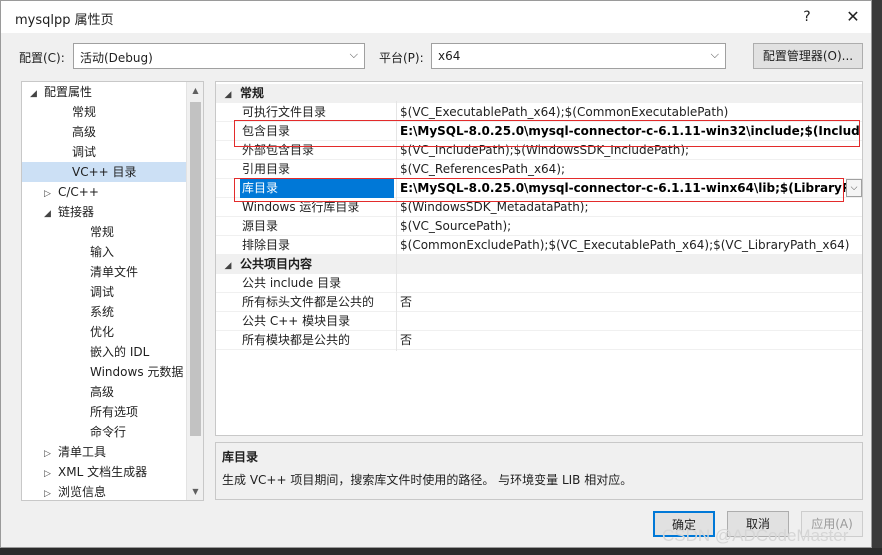  I want to click on tree-item-label: 输入, so click(102, 252).